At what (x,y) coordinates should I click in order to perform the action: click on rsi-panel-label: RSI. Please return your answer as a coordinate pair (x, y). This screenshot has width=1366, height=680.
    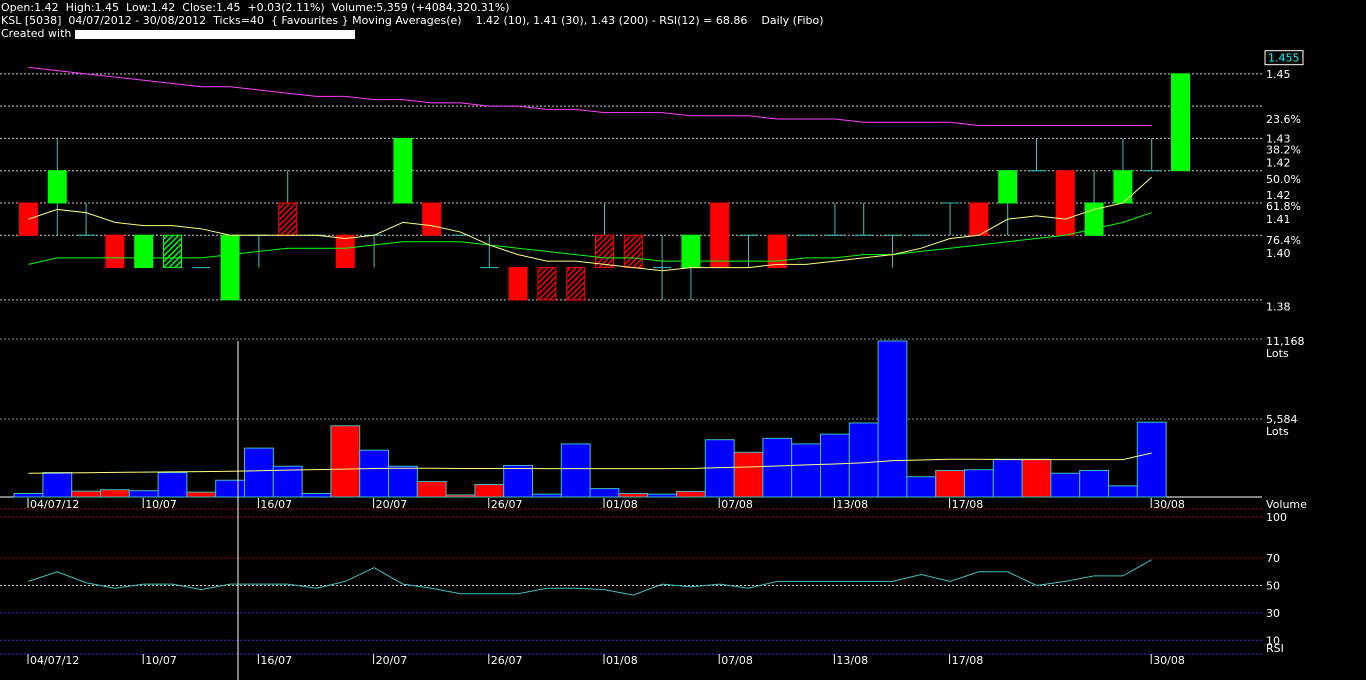
    Looking at the image, I should click on (1275, 648).